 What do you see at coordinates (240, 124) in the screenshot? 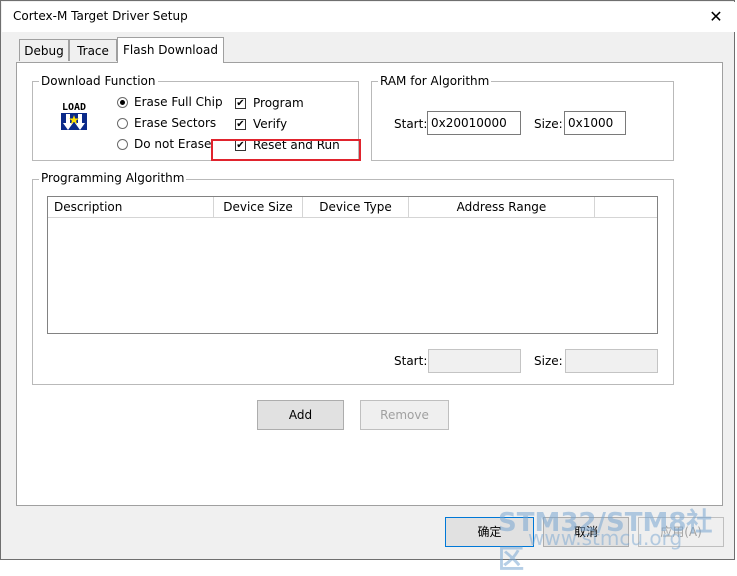
I see `verify-checkbox: ✔` at bounding box center [240, 124].